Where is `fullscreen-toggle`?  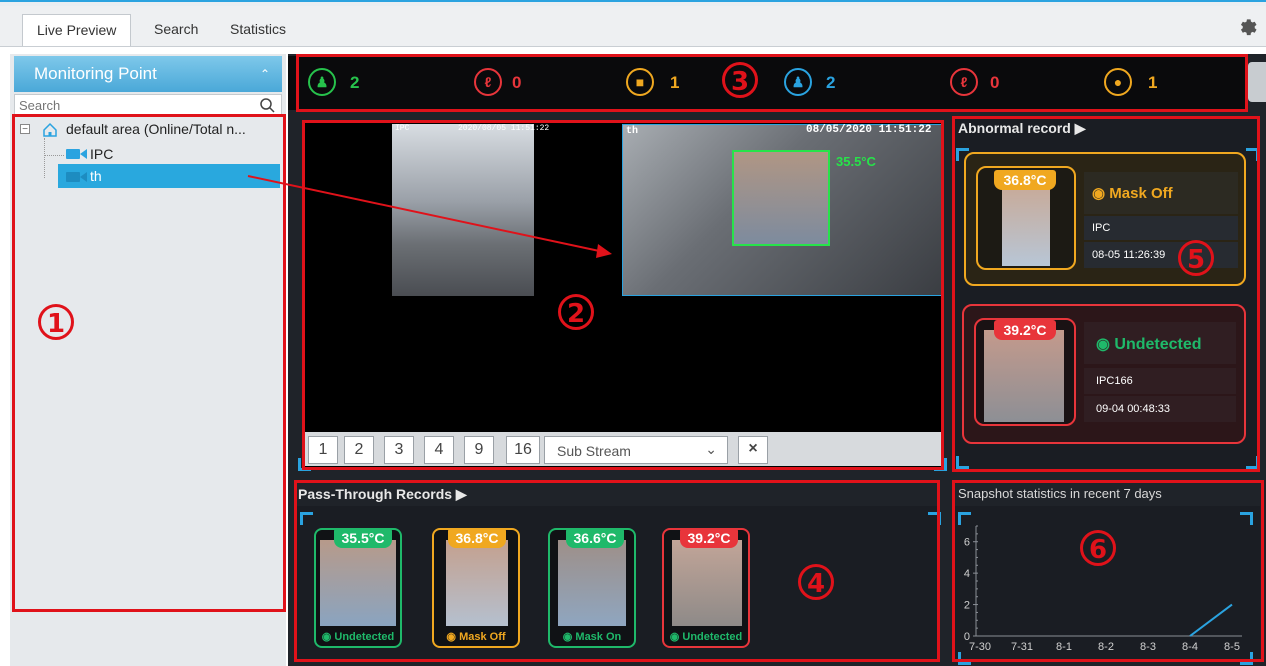
fullscreen-toggle is located at coordinates (1257, 82).